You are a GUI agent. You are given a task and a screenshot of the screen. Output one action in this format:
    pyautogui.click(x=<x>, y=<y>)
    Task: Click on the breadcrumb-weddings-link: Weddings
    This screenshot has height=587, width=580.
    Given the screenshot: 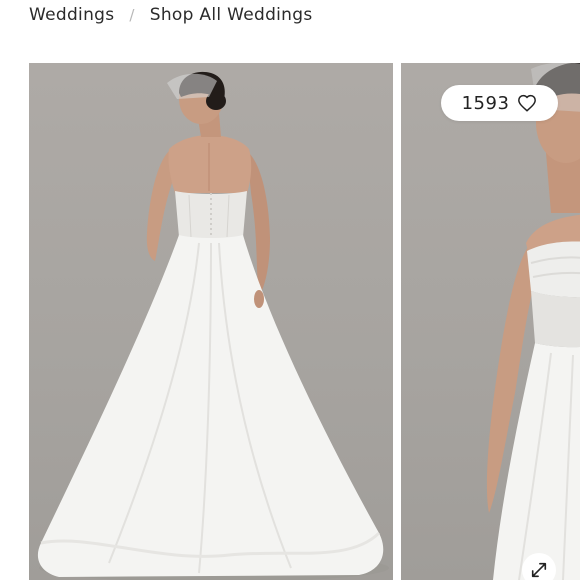 What is the action you would take?
    pyautogui.click(x=71, y=15)
    